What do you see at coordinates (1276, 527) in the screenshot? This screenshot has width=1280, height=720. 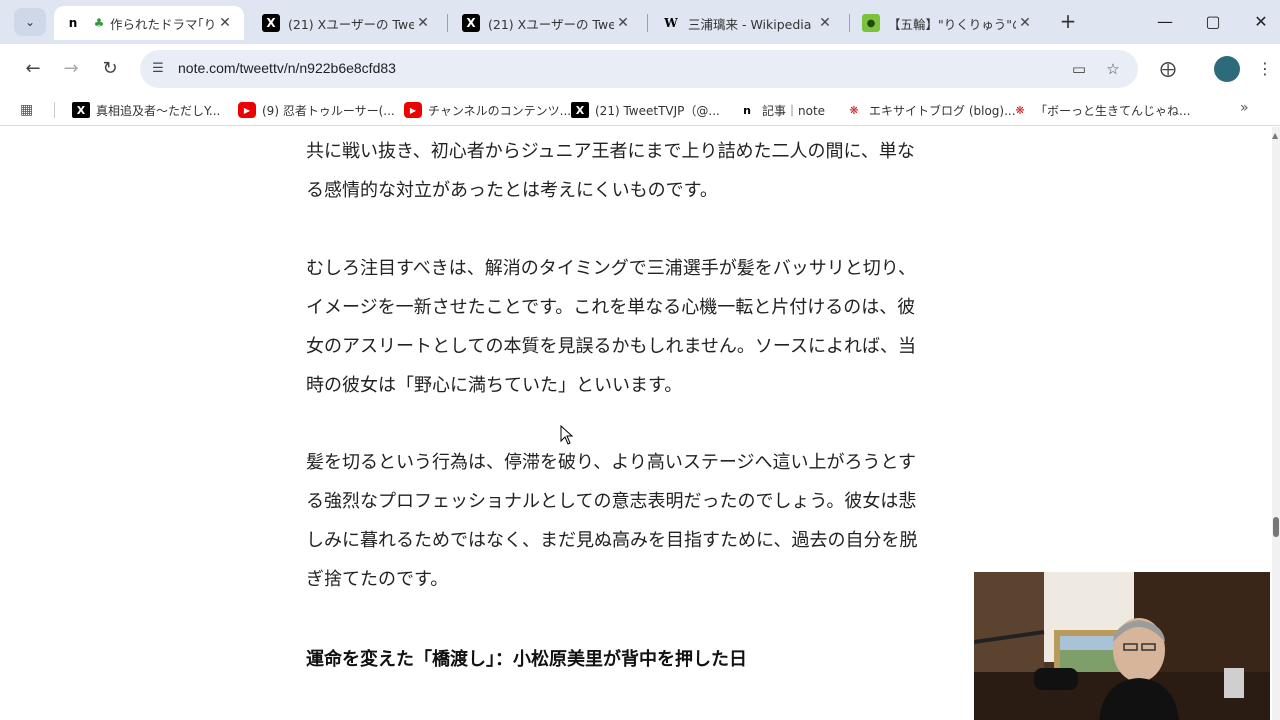 I see `scroll-thumb` at bounding box center [1276, 527].